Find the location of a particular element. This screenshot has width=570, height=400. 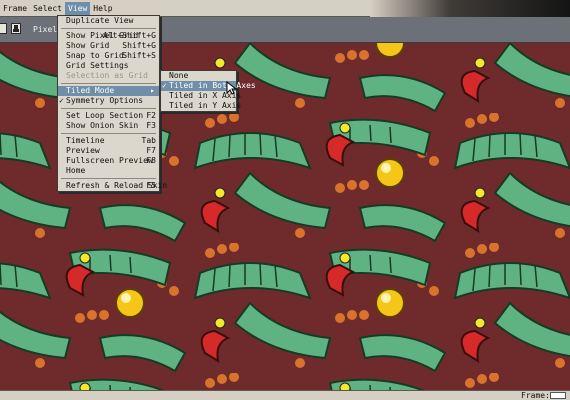

frame-input is located at coordinates (558, 395).